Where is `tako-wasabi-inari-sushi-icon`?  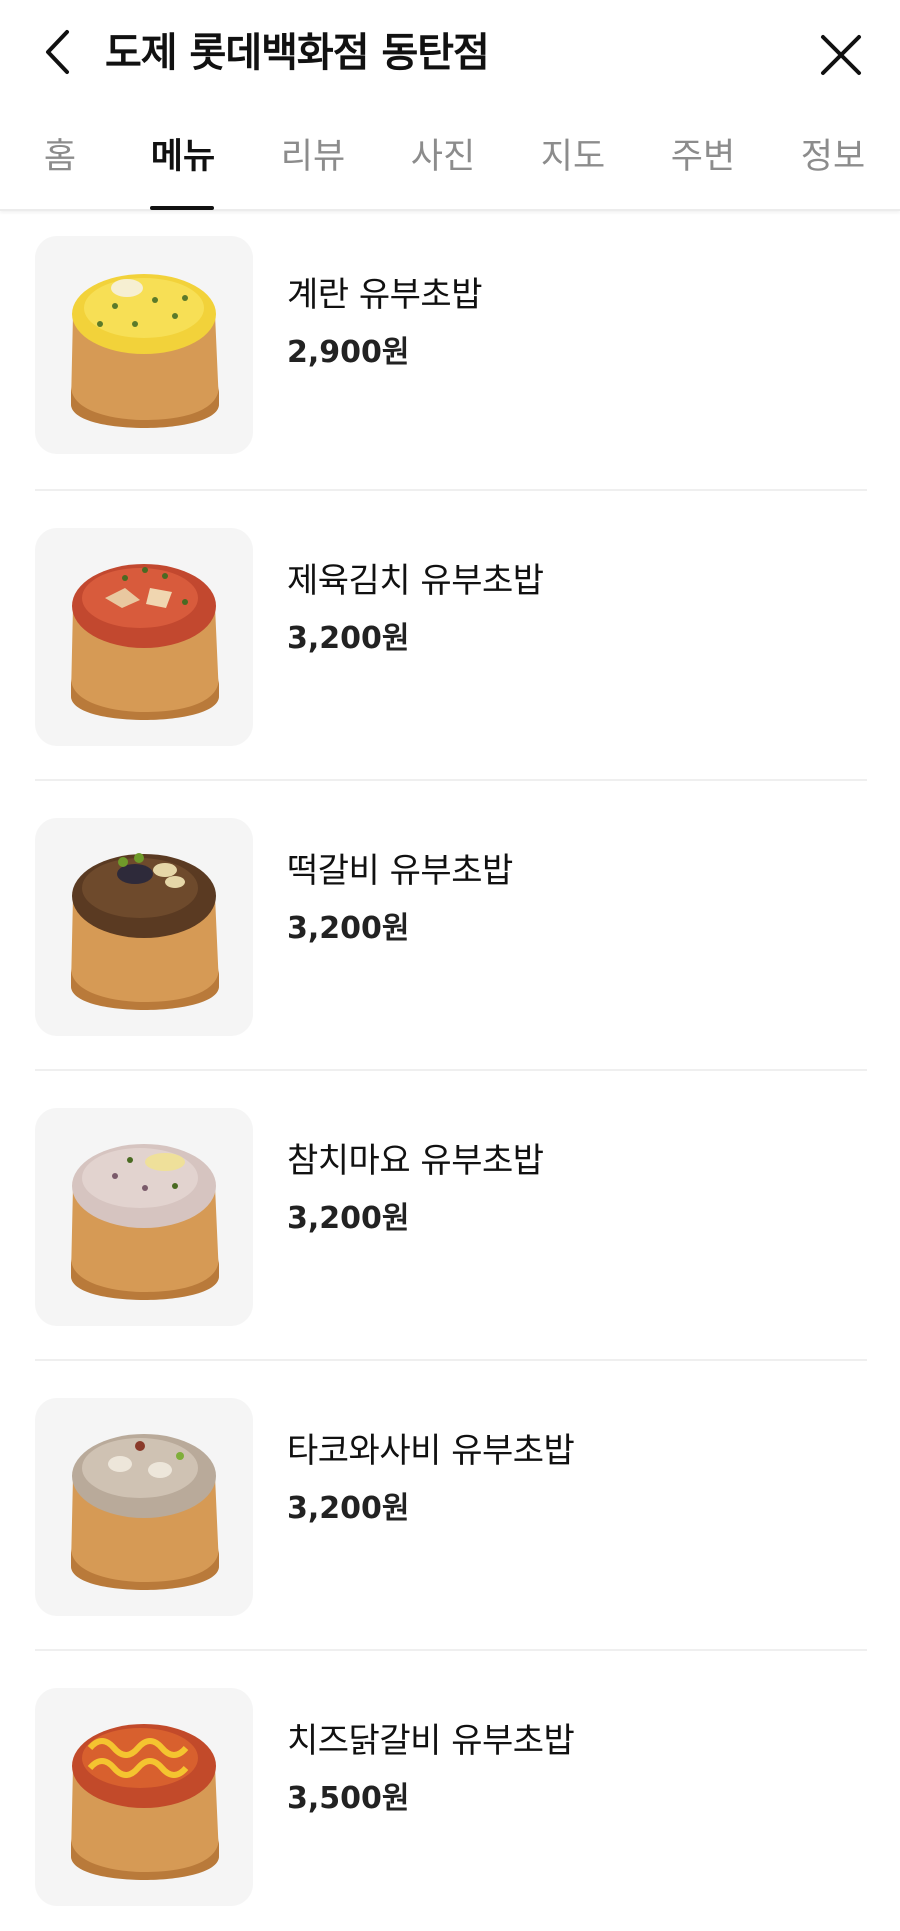 tako-wasabi-inari-sushi-icon is located at coordinates (145, 1512).